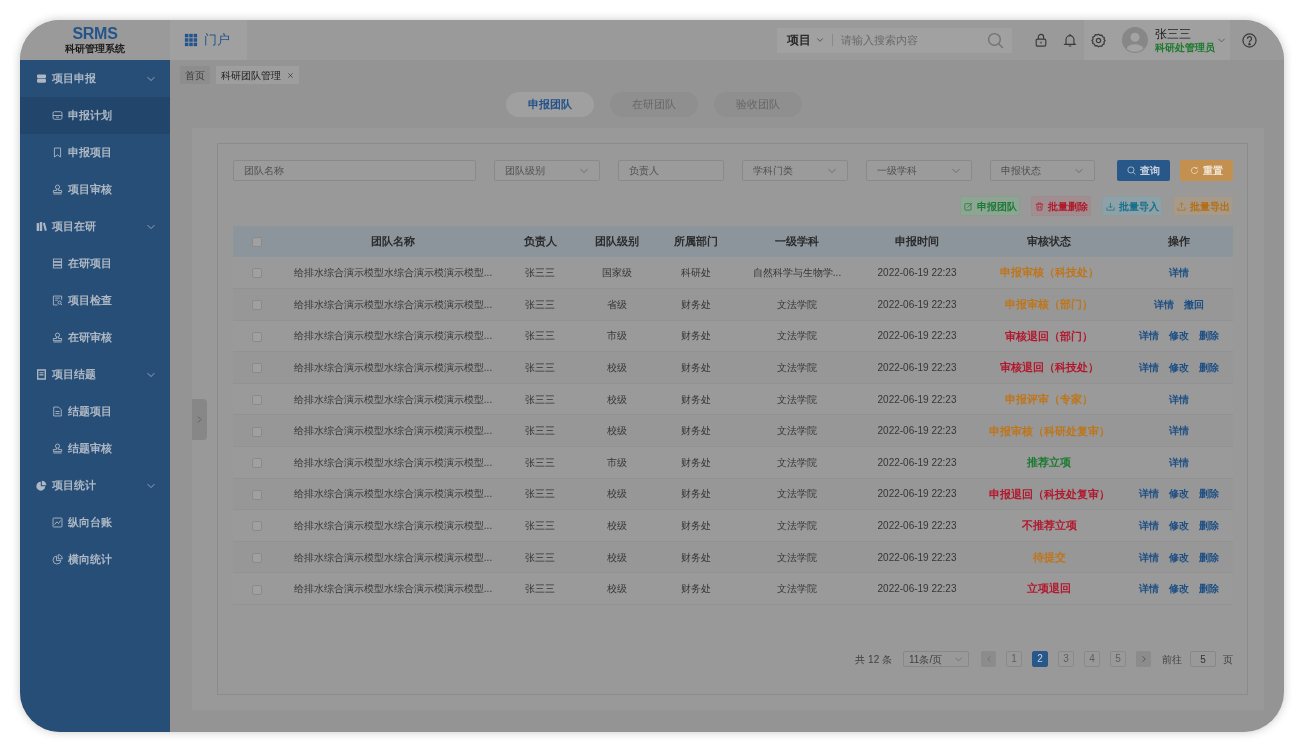 The image size is (1304, 752). I want to click on system-name: 科研管理系统, so click(95, 49).